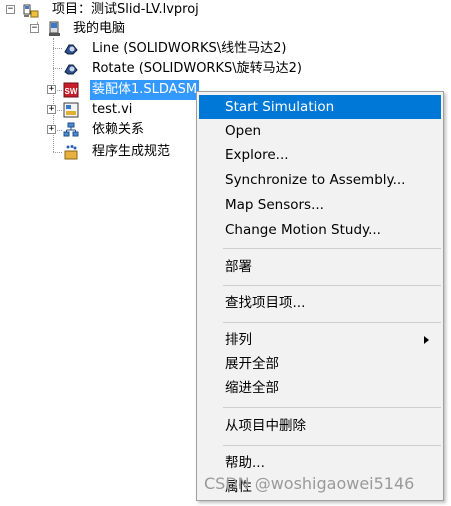 The width and height of the screenshot is (451, 506). I want to click on solidworks-assembly-icon: SW, so click(71, 90).